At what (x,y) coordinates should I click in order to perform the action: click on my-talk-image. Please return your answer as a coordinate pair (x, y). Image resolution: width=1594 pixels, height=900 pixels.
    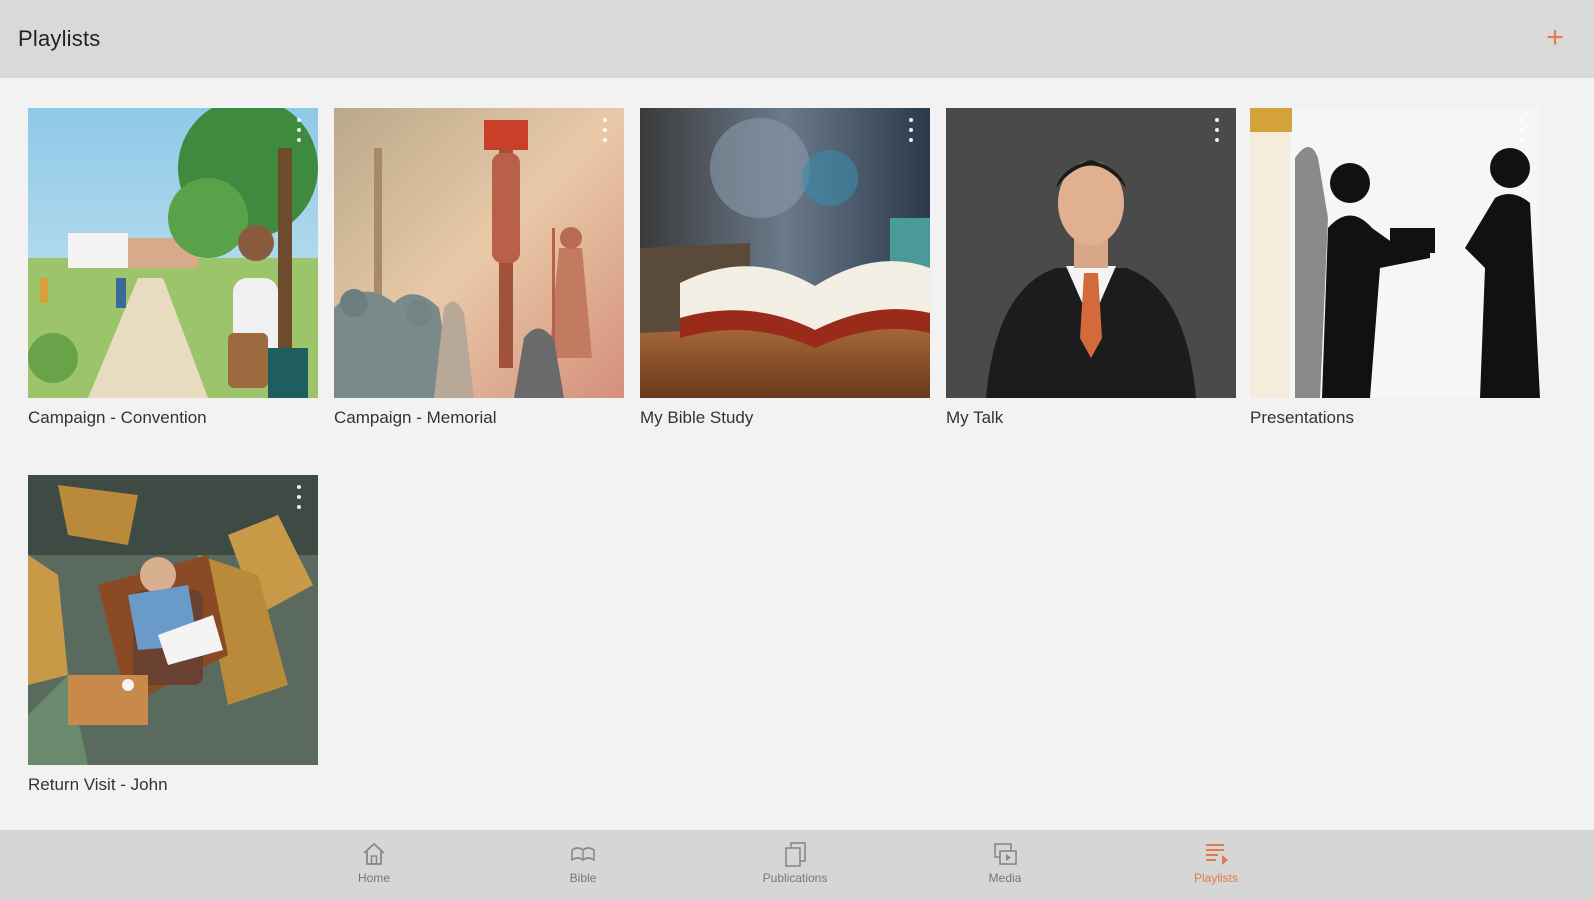
    Looking at the image, I should click on (1091, 253).